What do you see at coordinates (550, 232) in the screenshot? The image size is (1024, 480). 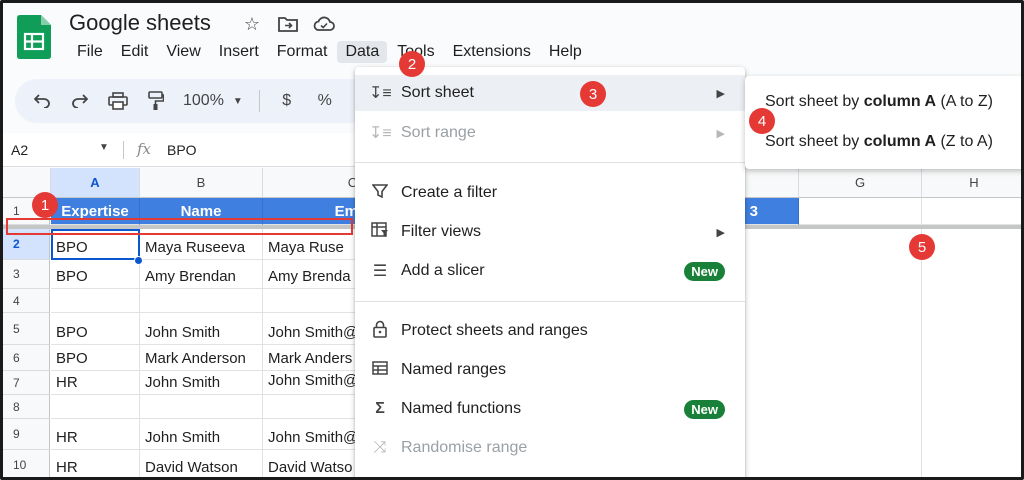 I see `menu-item-filter-views: Filter views ▶` at bounding box center [550, 232].